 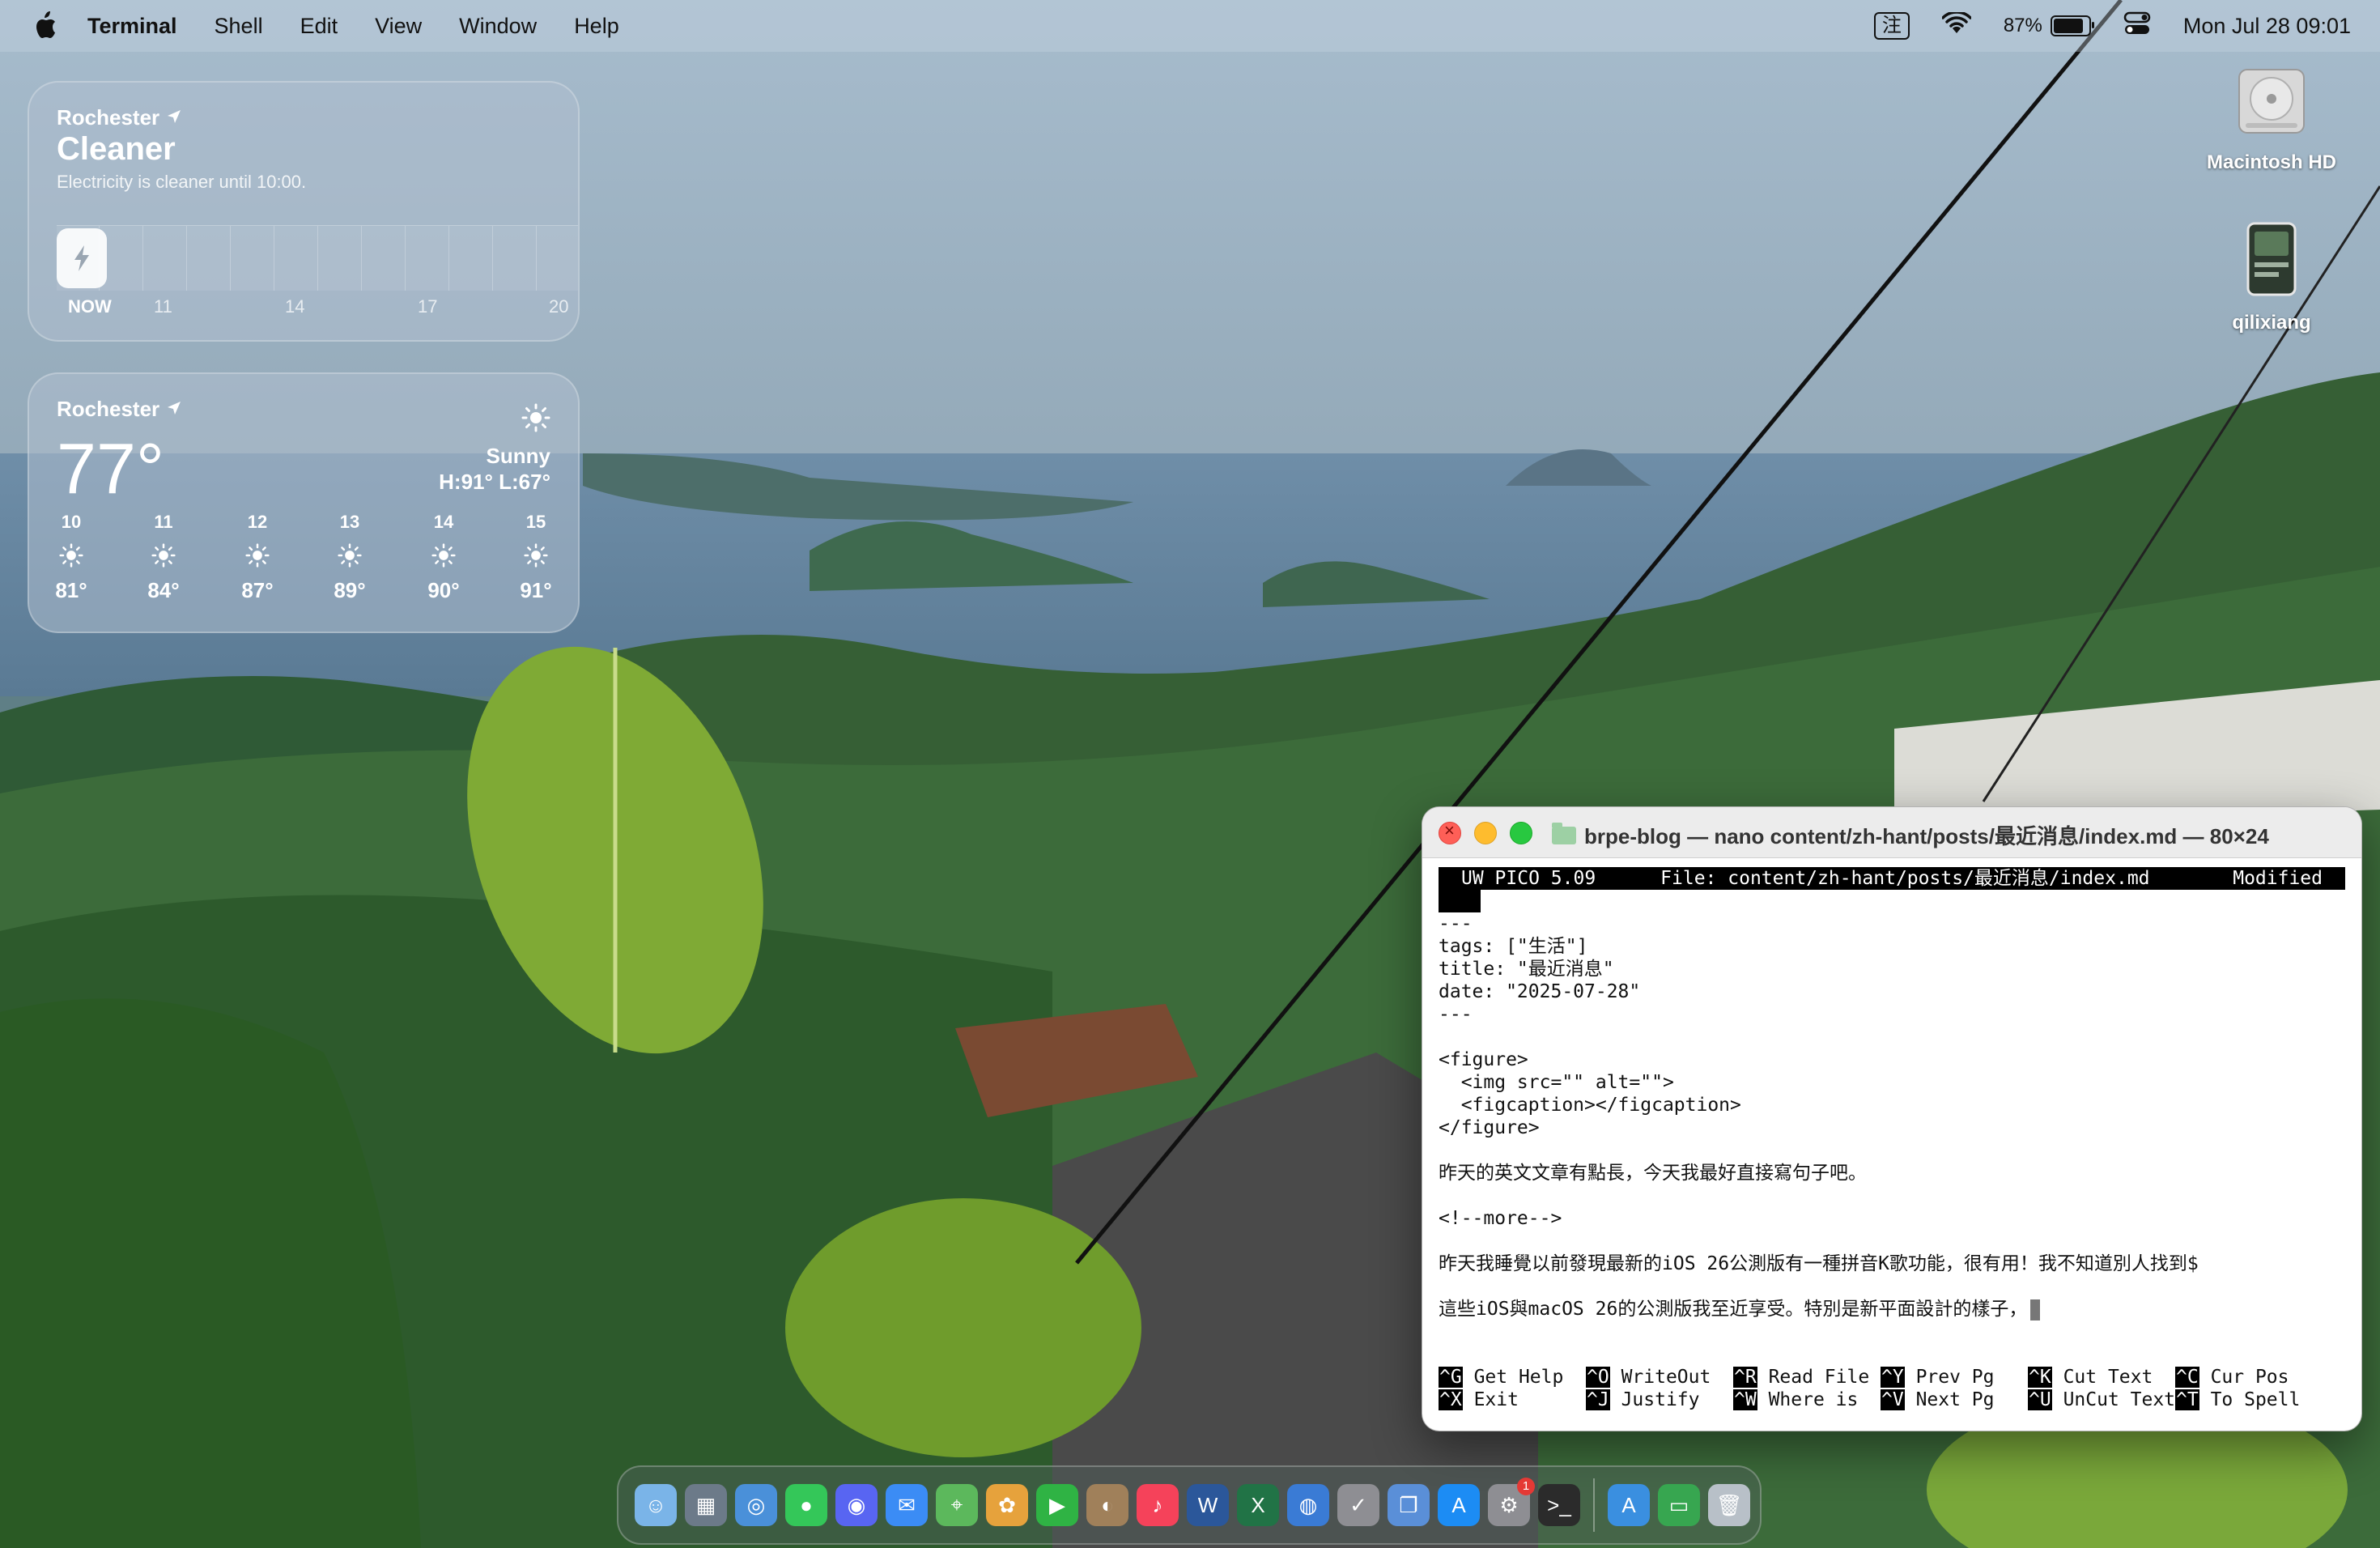 I want to click on text-cursor, so click(x=2035, y=1310).